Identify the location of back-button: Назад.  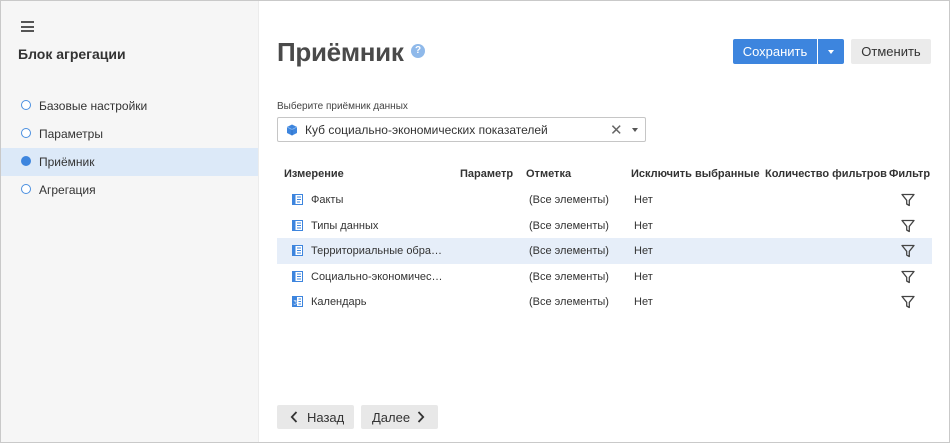
(315, 417).